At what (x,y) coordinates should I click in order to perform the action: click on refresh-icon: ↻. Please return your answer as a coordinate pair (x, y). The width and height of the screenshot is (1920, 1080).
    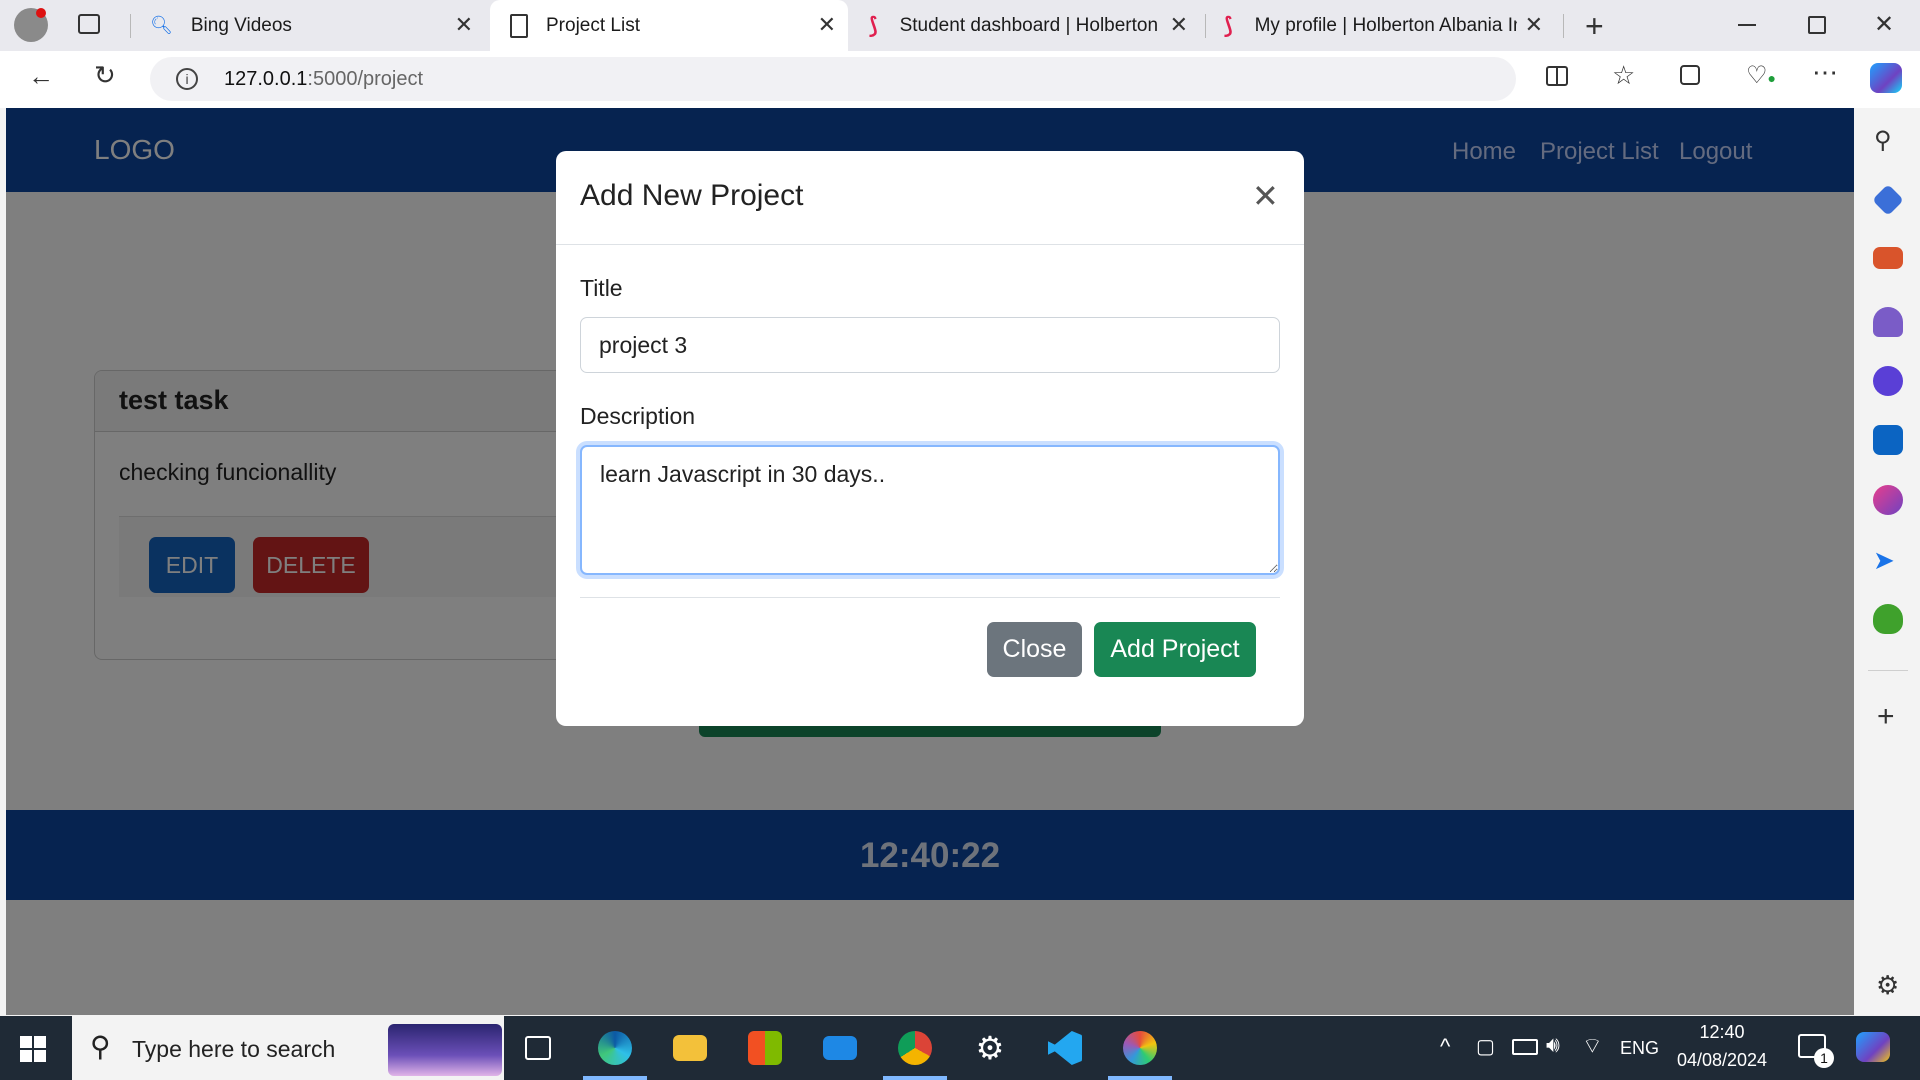
    Looking at the image, I should click on (105, 75).